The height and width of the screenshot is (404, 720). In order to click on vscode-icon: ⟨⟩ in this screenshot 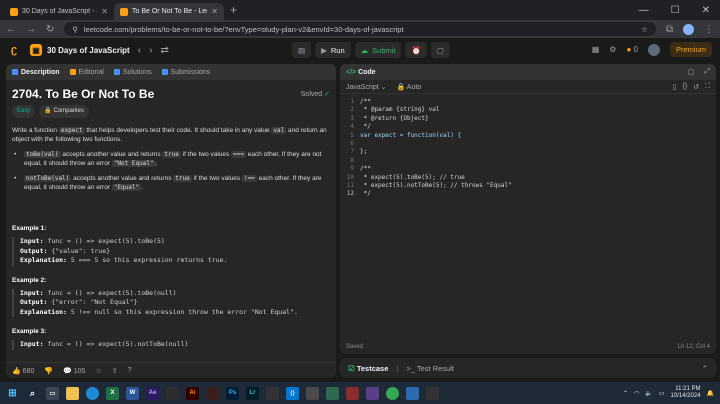, I will do `click(292, 393)`.